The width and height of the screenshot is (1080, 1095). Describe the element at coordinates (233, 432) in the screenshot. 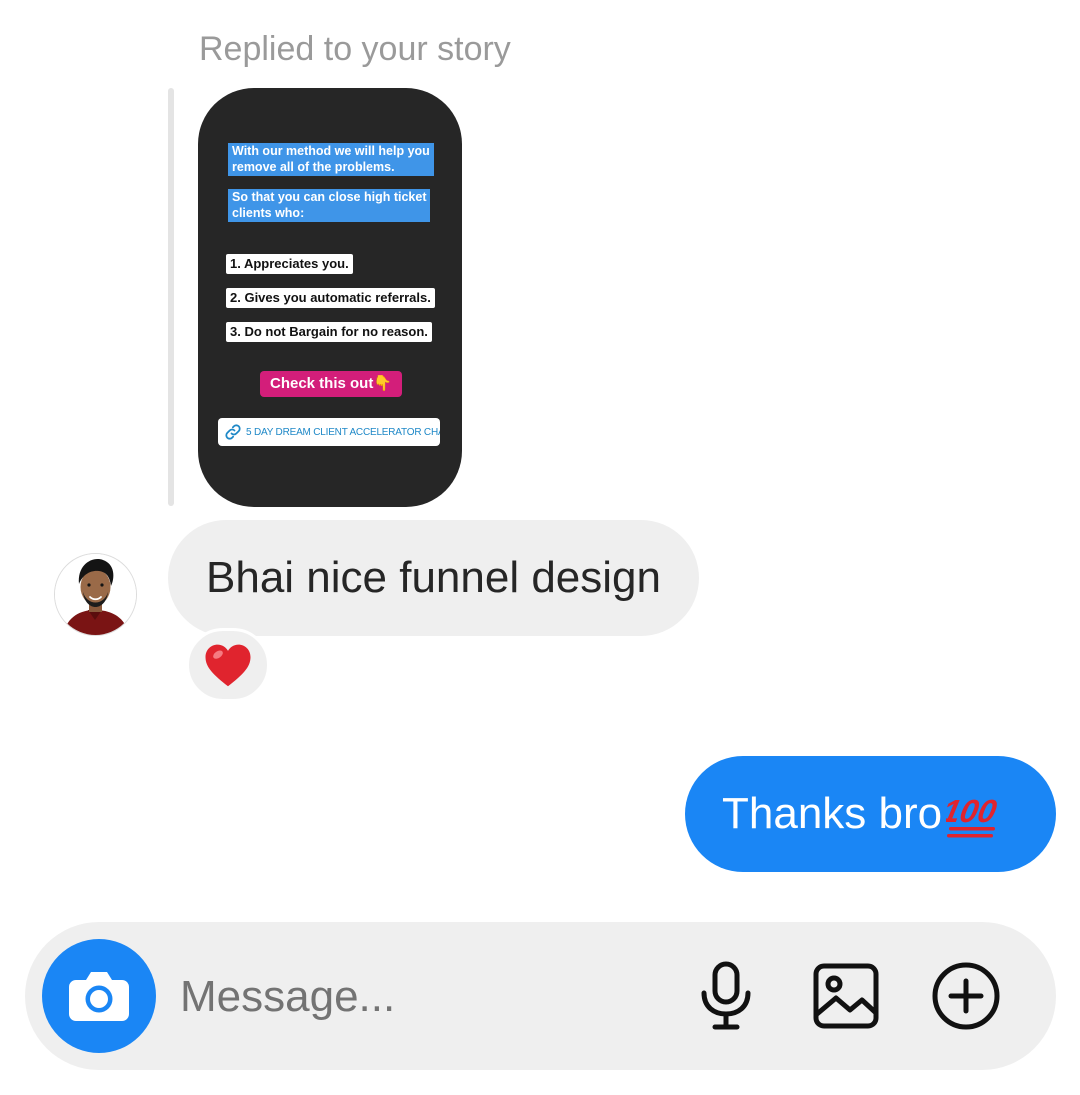

I see `link-icon` at that location.